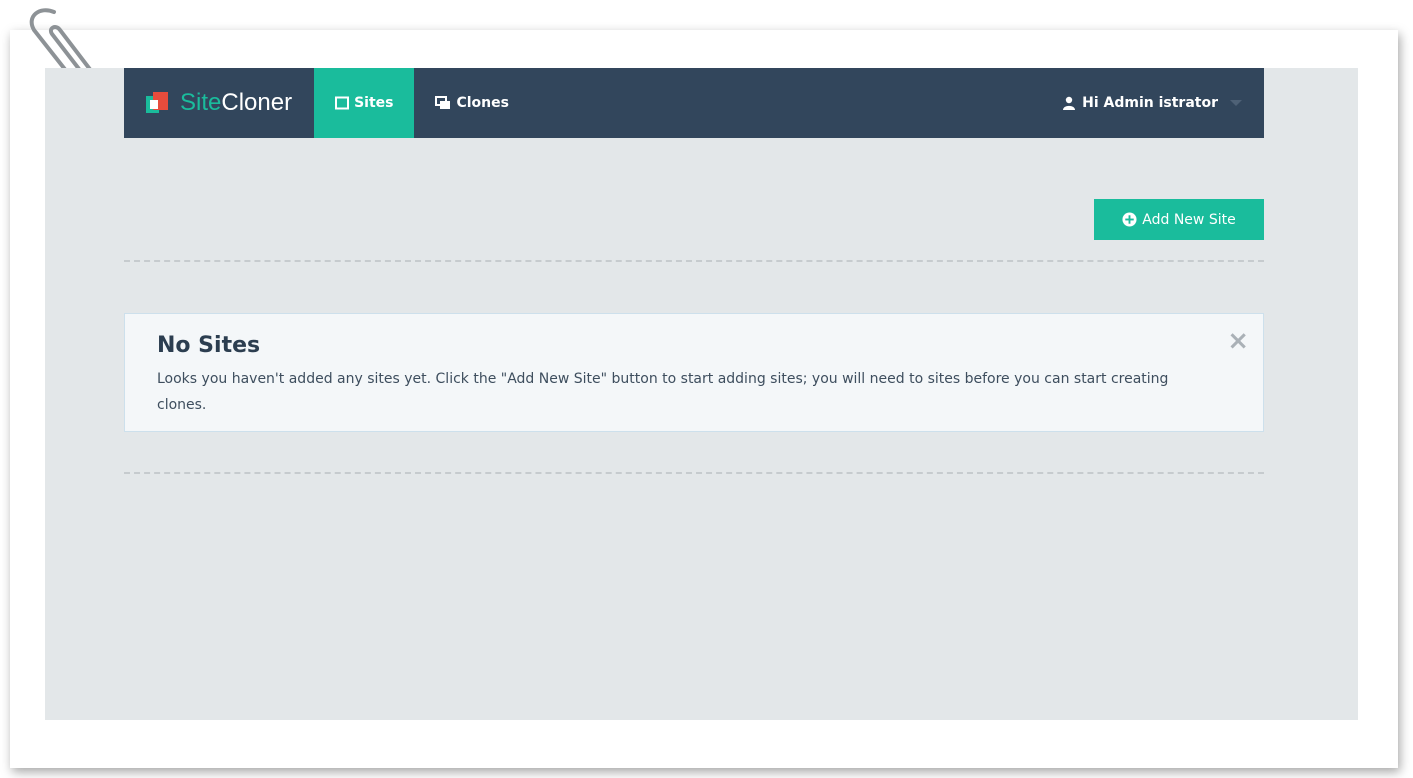 The image size is (1413, 778). What do you see at coordinates (342, 103) in the screenshot?
I see `square-icon` at bounding box center [342, 103].